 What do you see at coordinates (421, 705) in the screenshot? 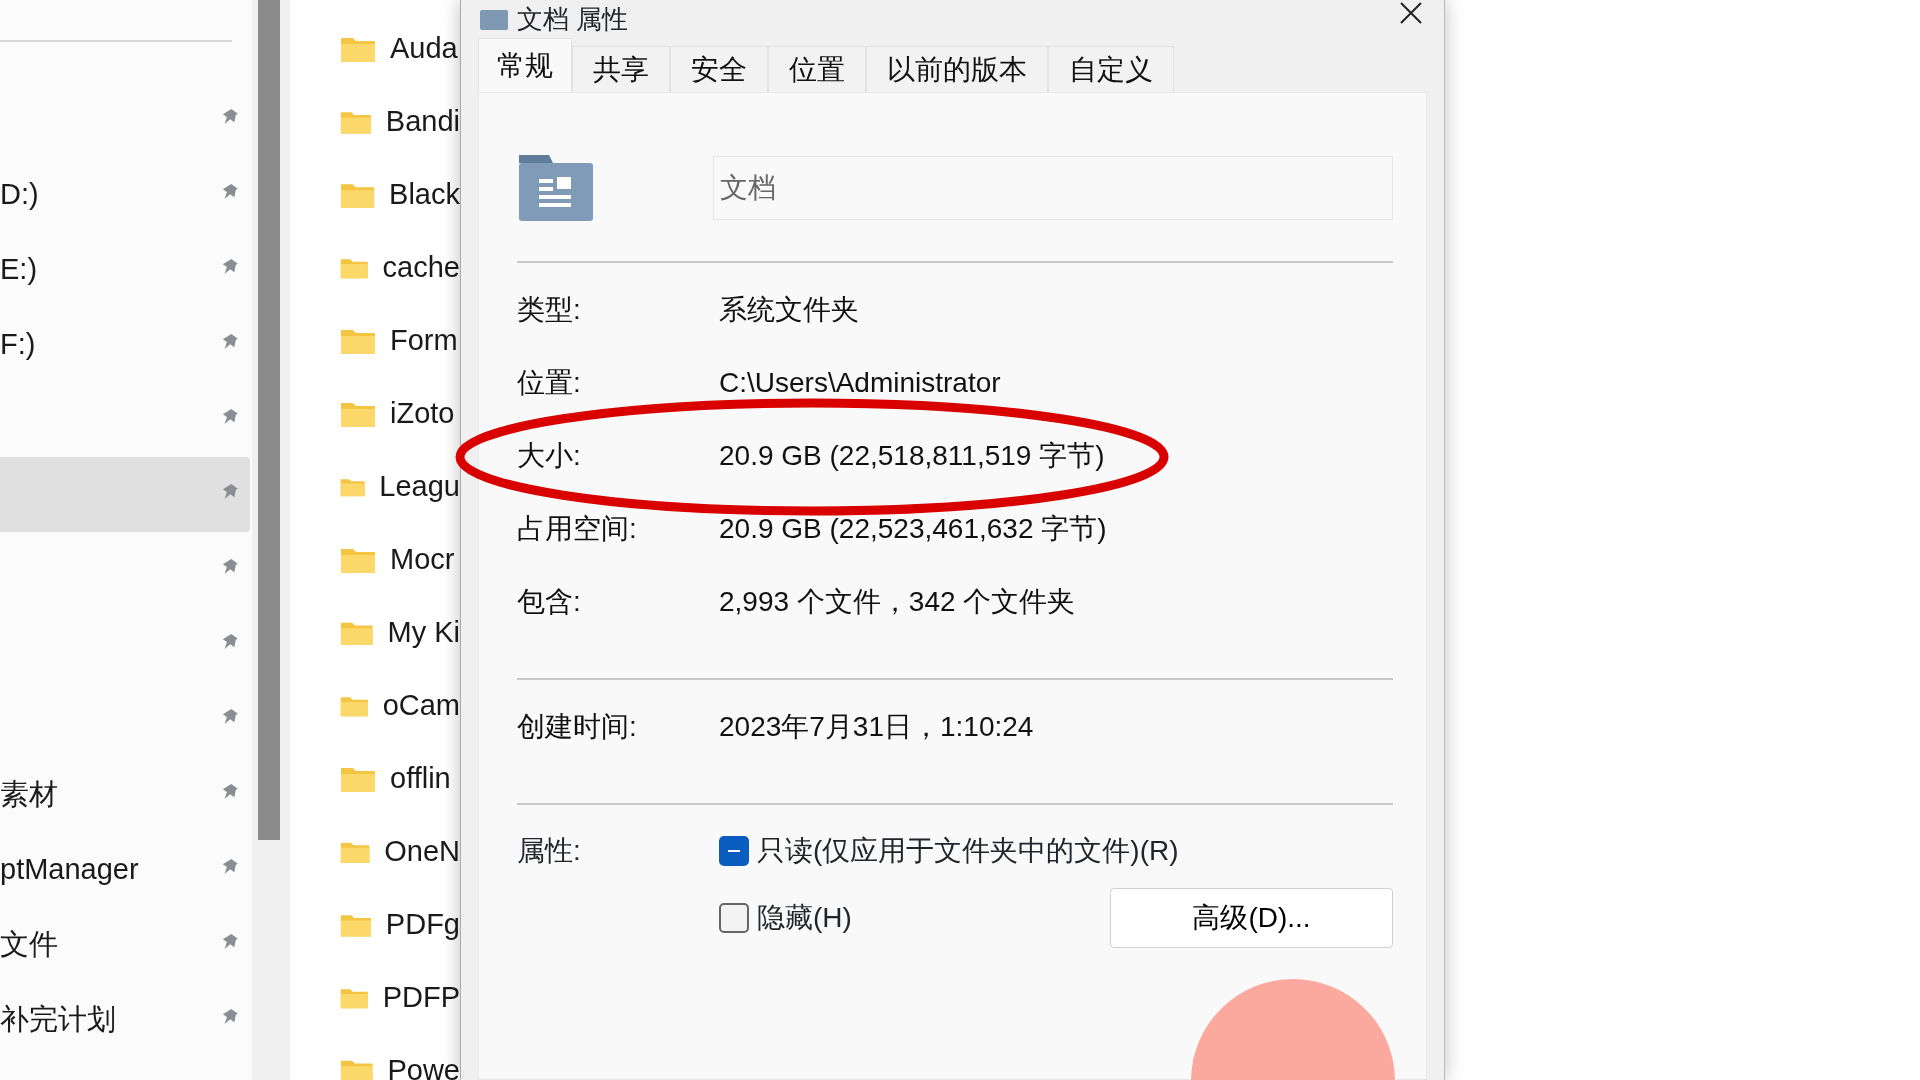
I see `folder-name: oCam` at bounding box center [421, 705].